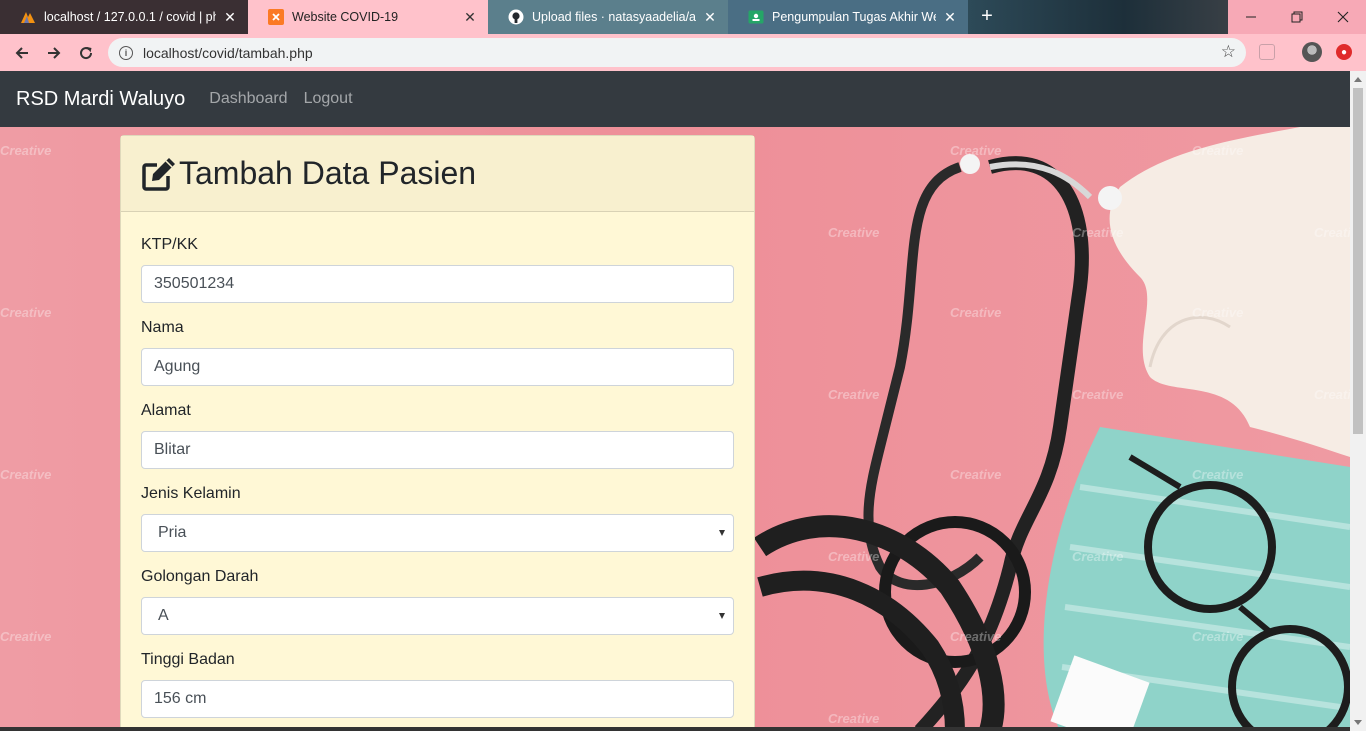 This screenshot has width=1366, height=731. What do you see at coordinates (677, 52) in the screenshot?
I see `address-bar: i localhost/covid/tambah.php ☆` at bounding box center [677, 52].